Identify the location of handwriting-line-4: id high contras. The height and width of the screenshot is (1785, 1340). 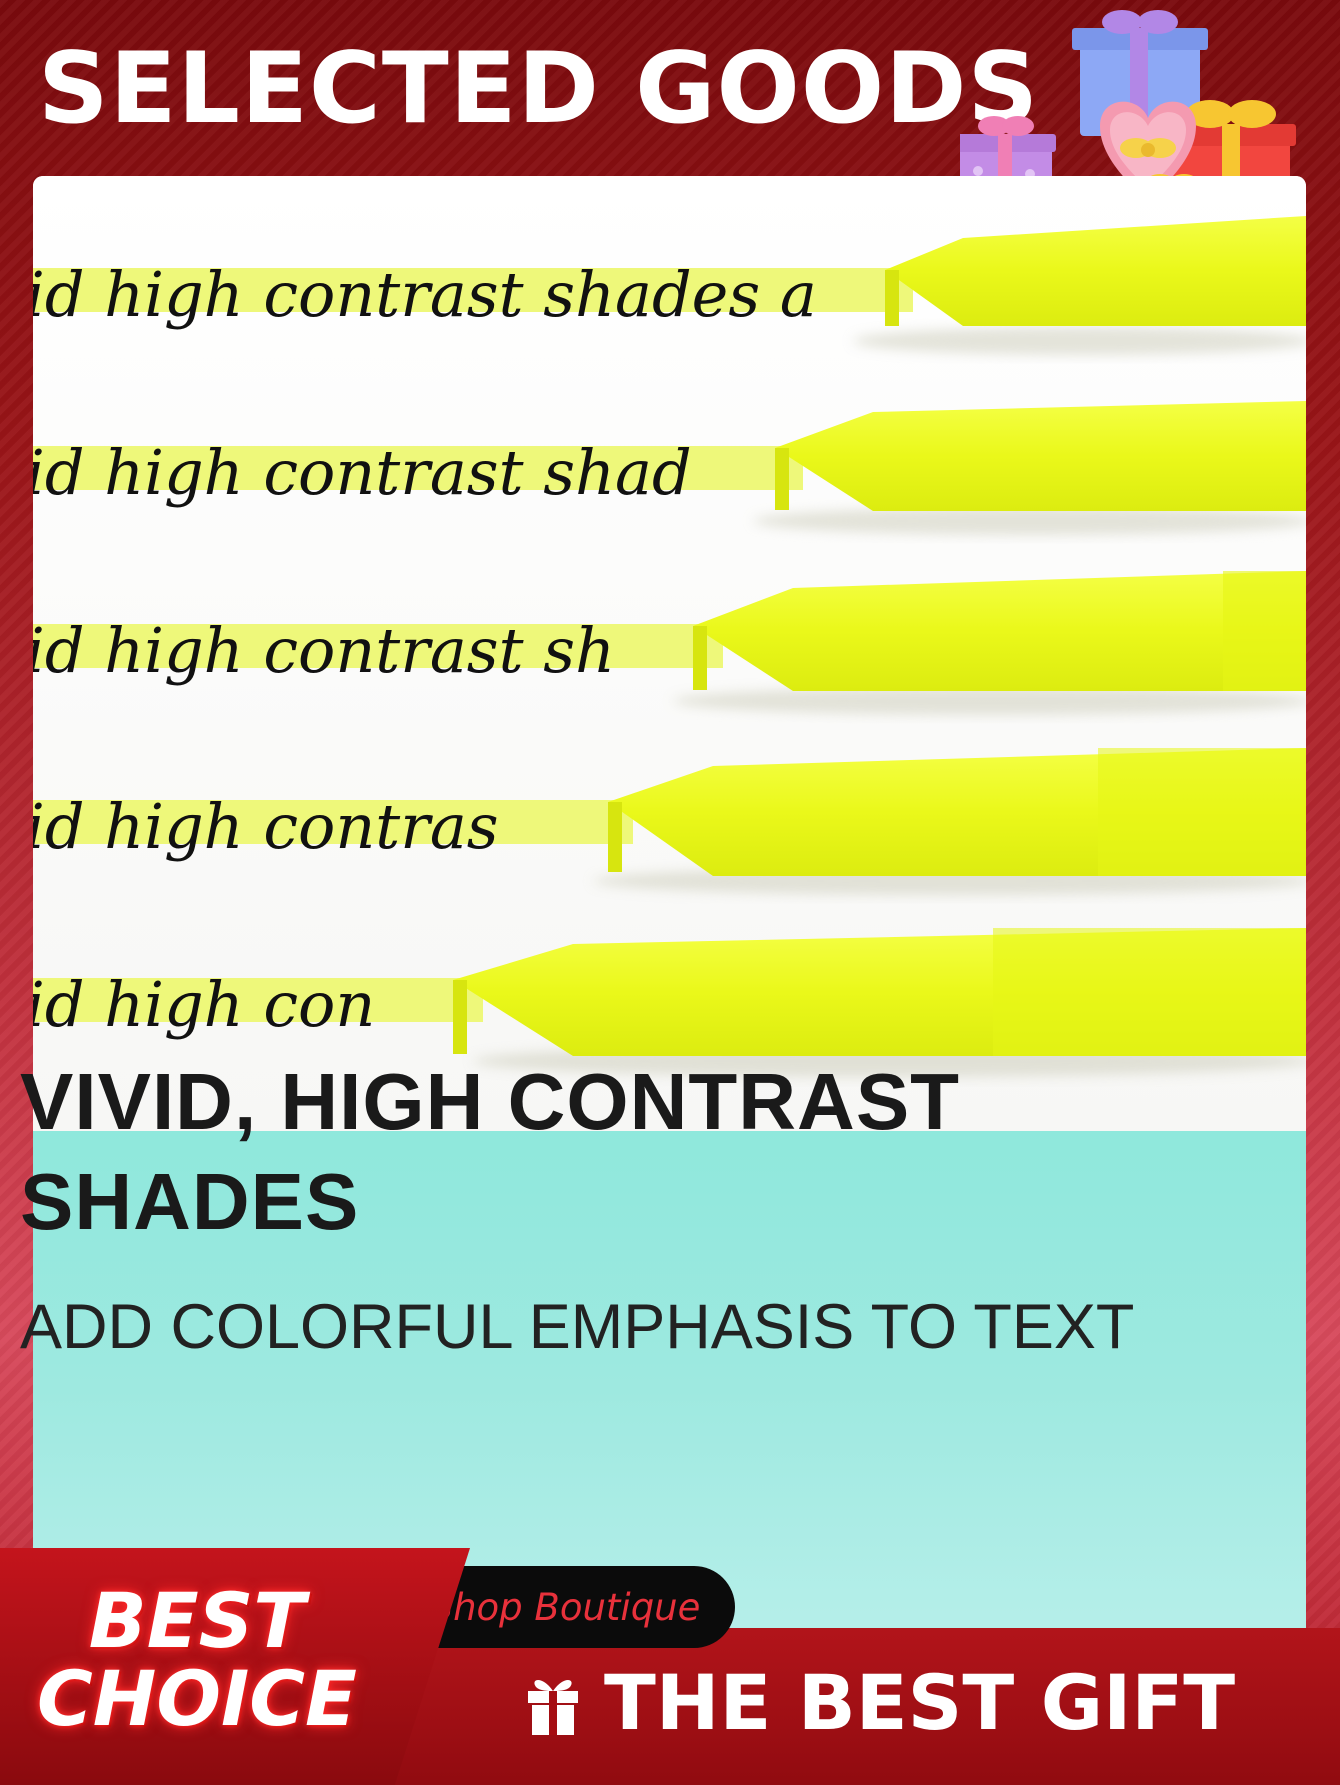
(266, 826).